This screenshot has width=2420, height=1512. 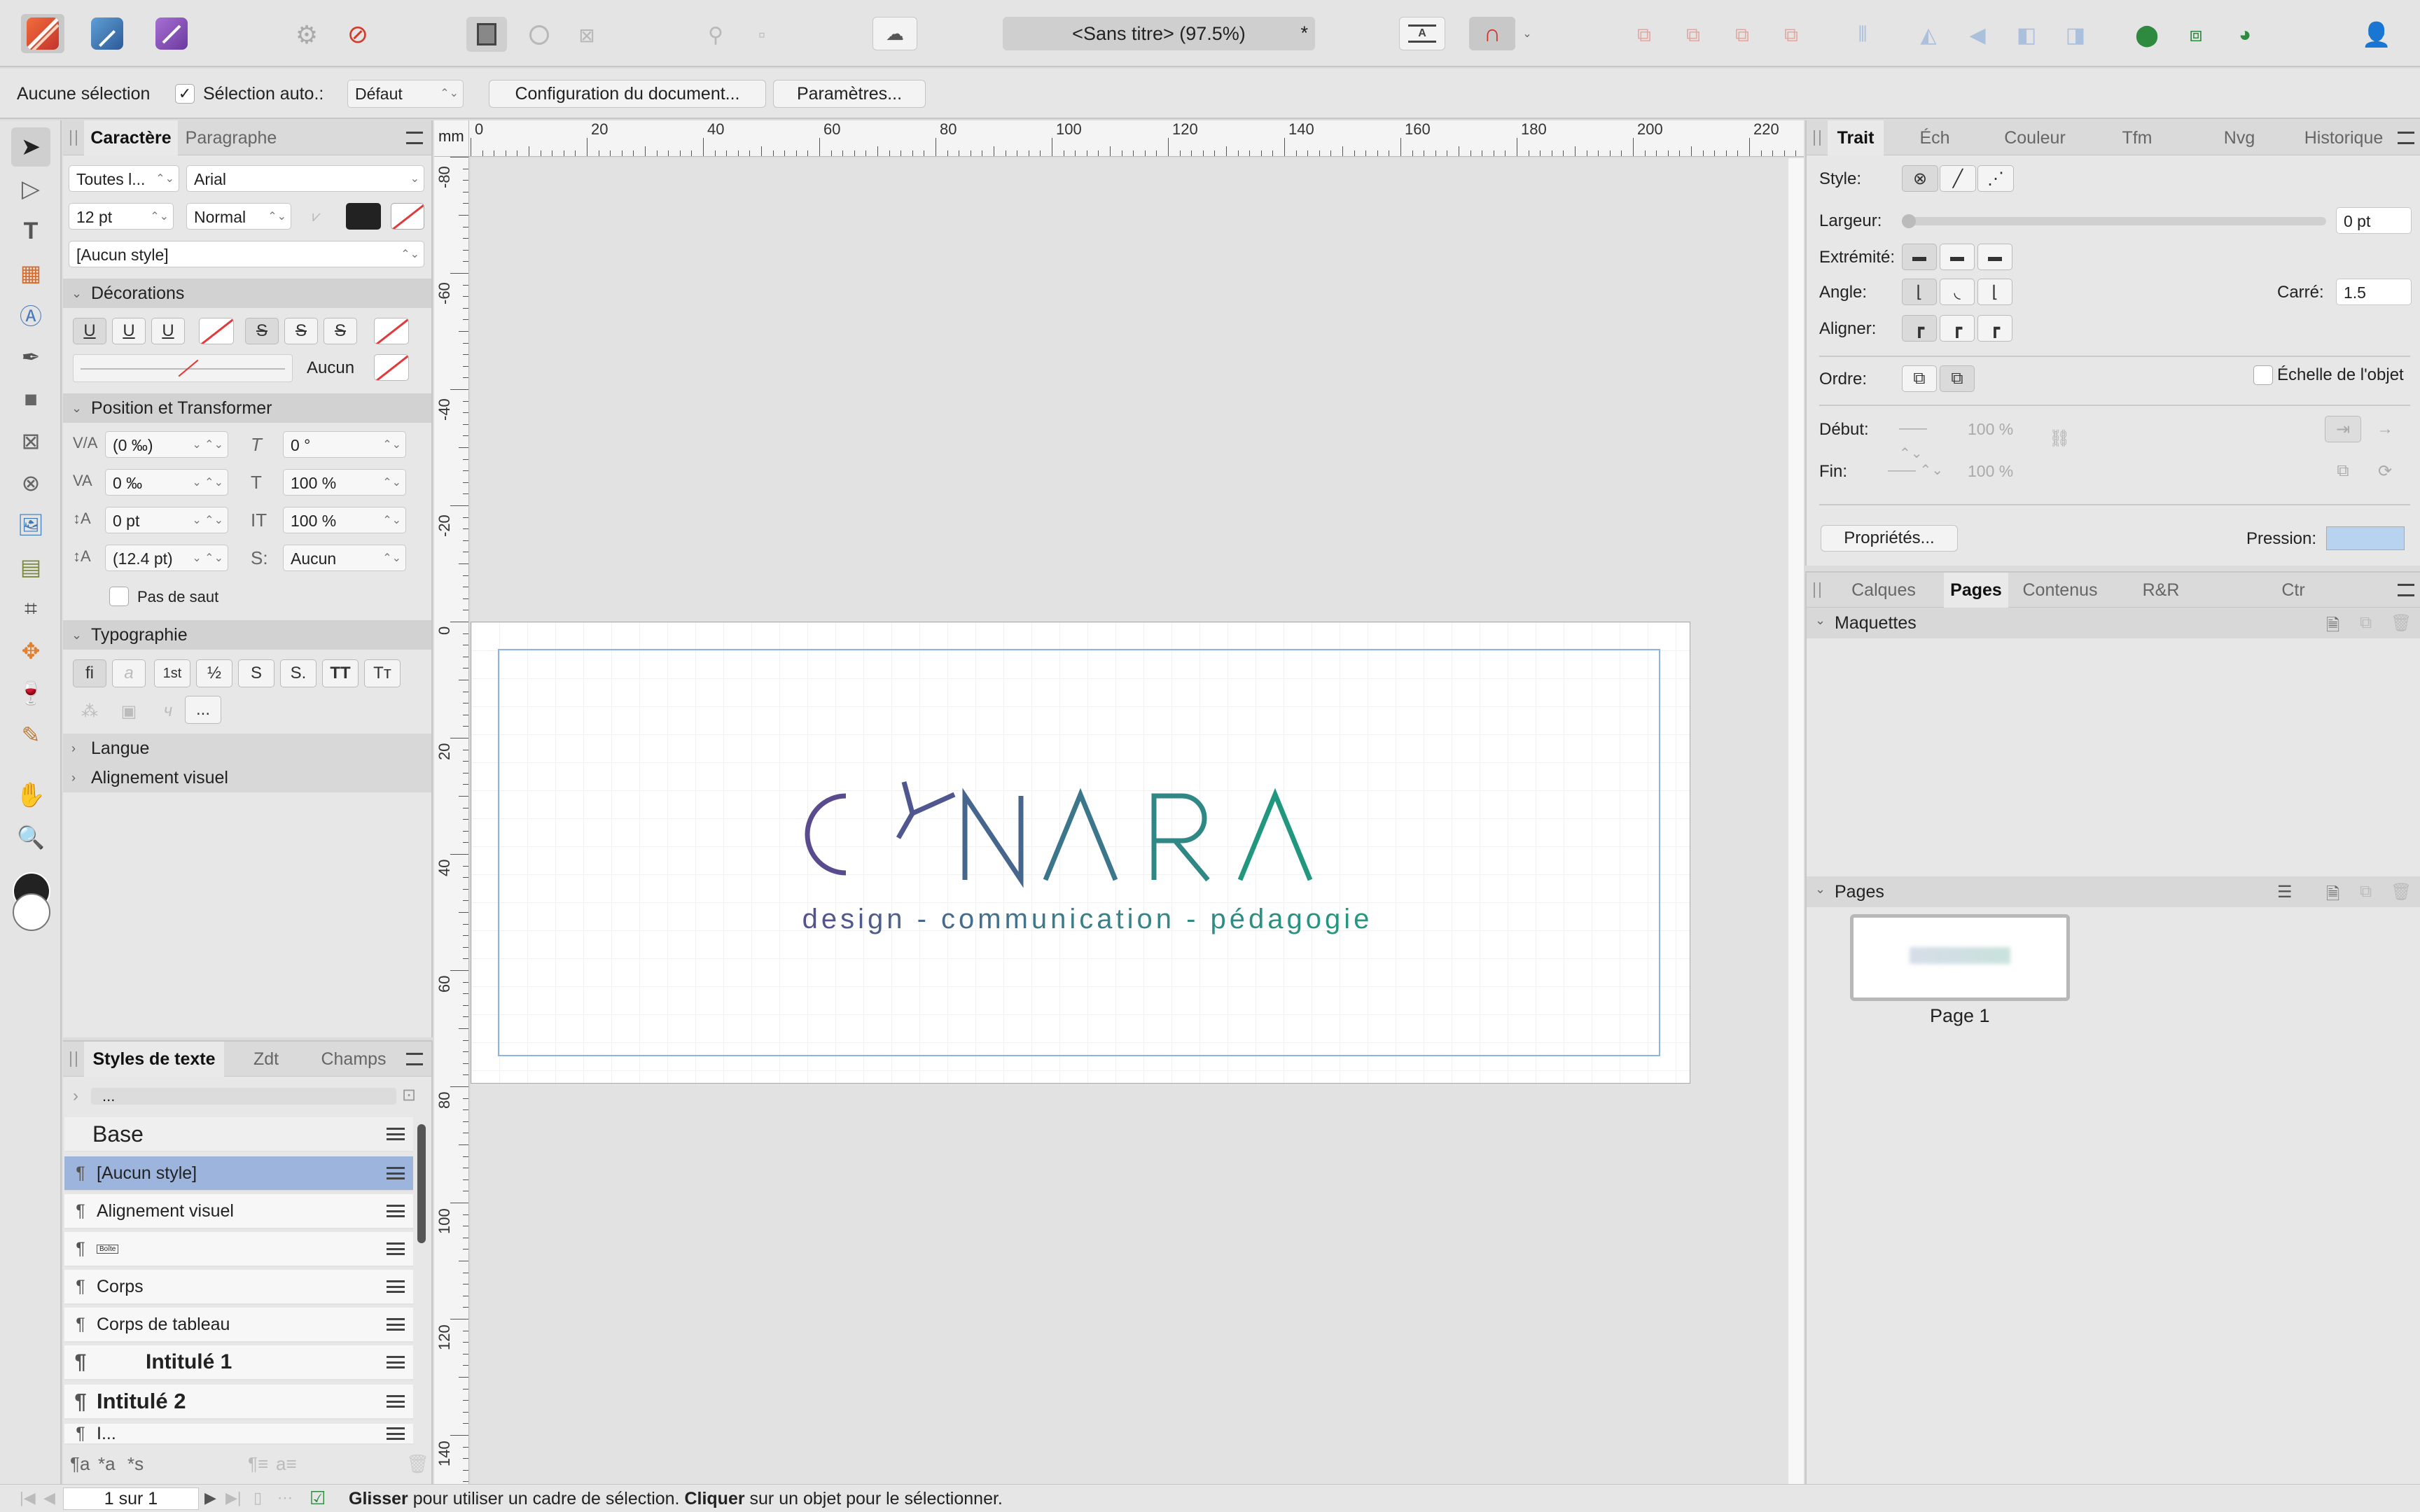 What do you see at coordinates (256, 673) in the screenshot?
I see `superscript-button: S` at bounding box center [256, 673].